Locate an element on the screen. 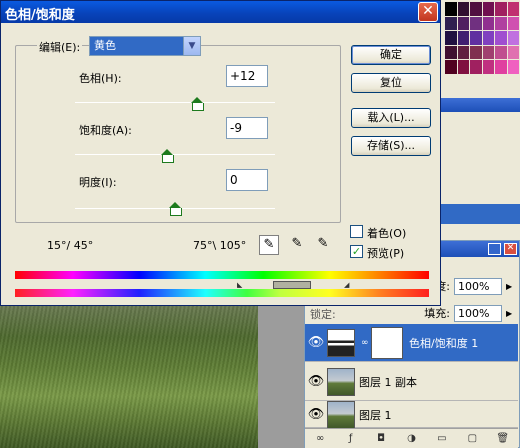 The width and height of the screenshot is (520, 448). layer-row: 👁 ∞ 色相/饱和度 1 is located at coordinates (411, 343).